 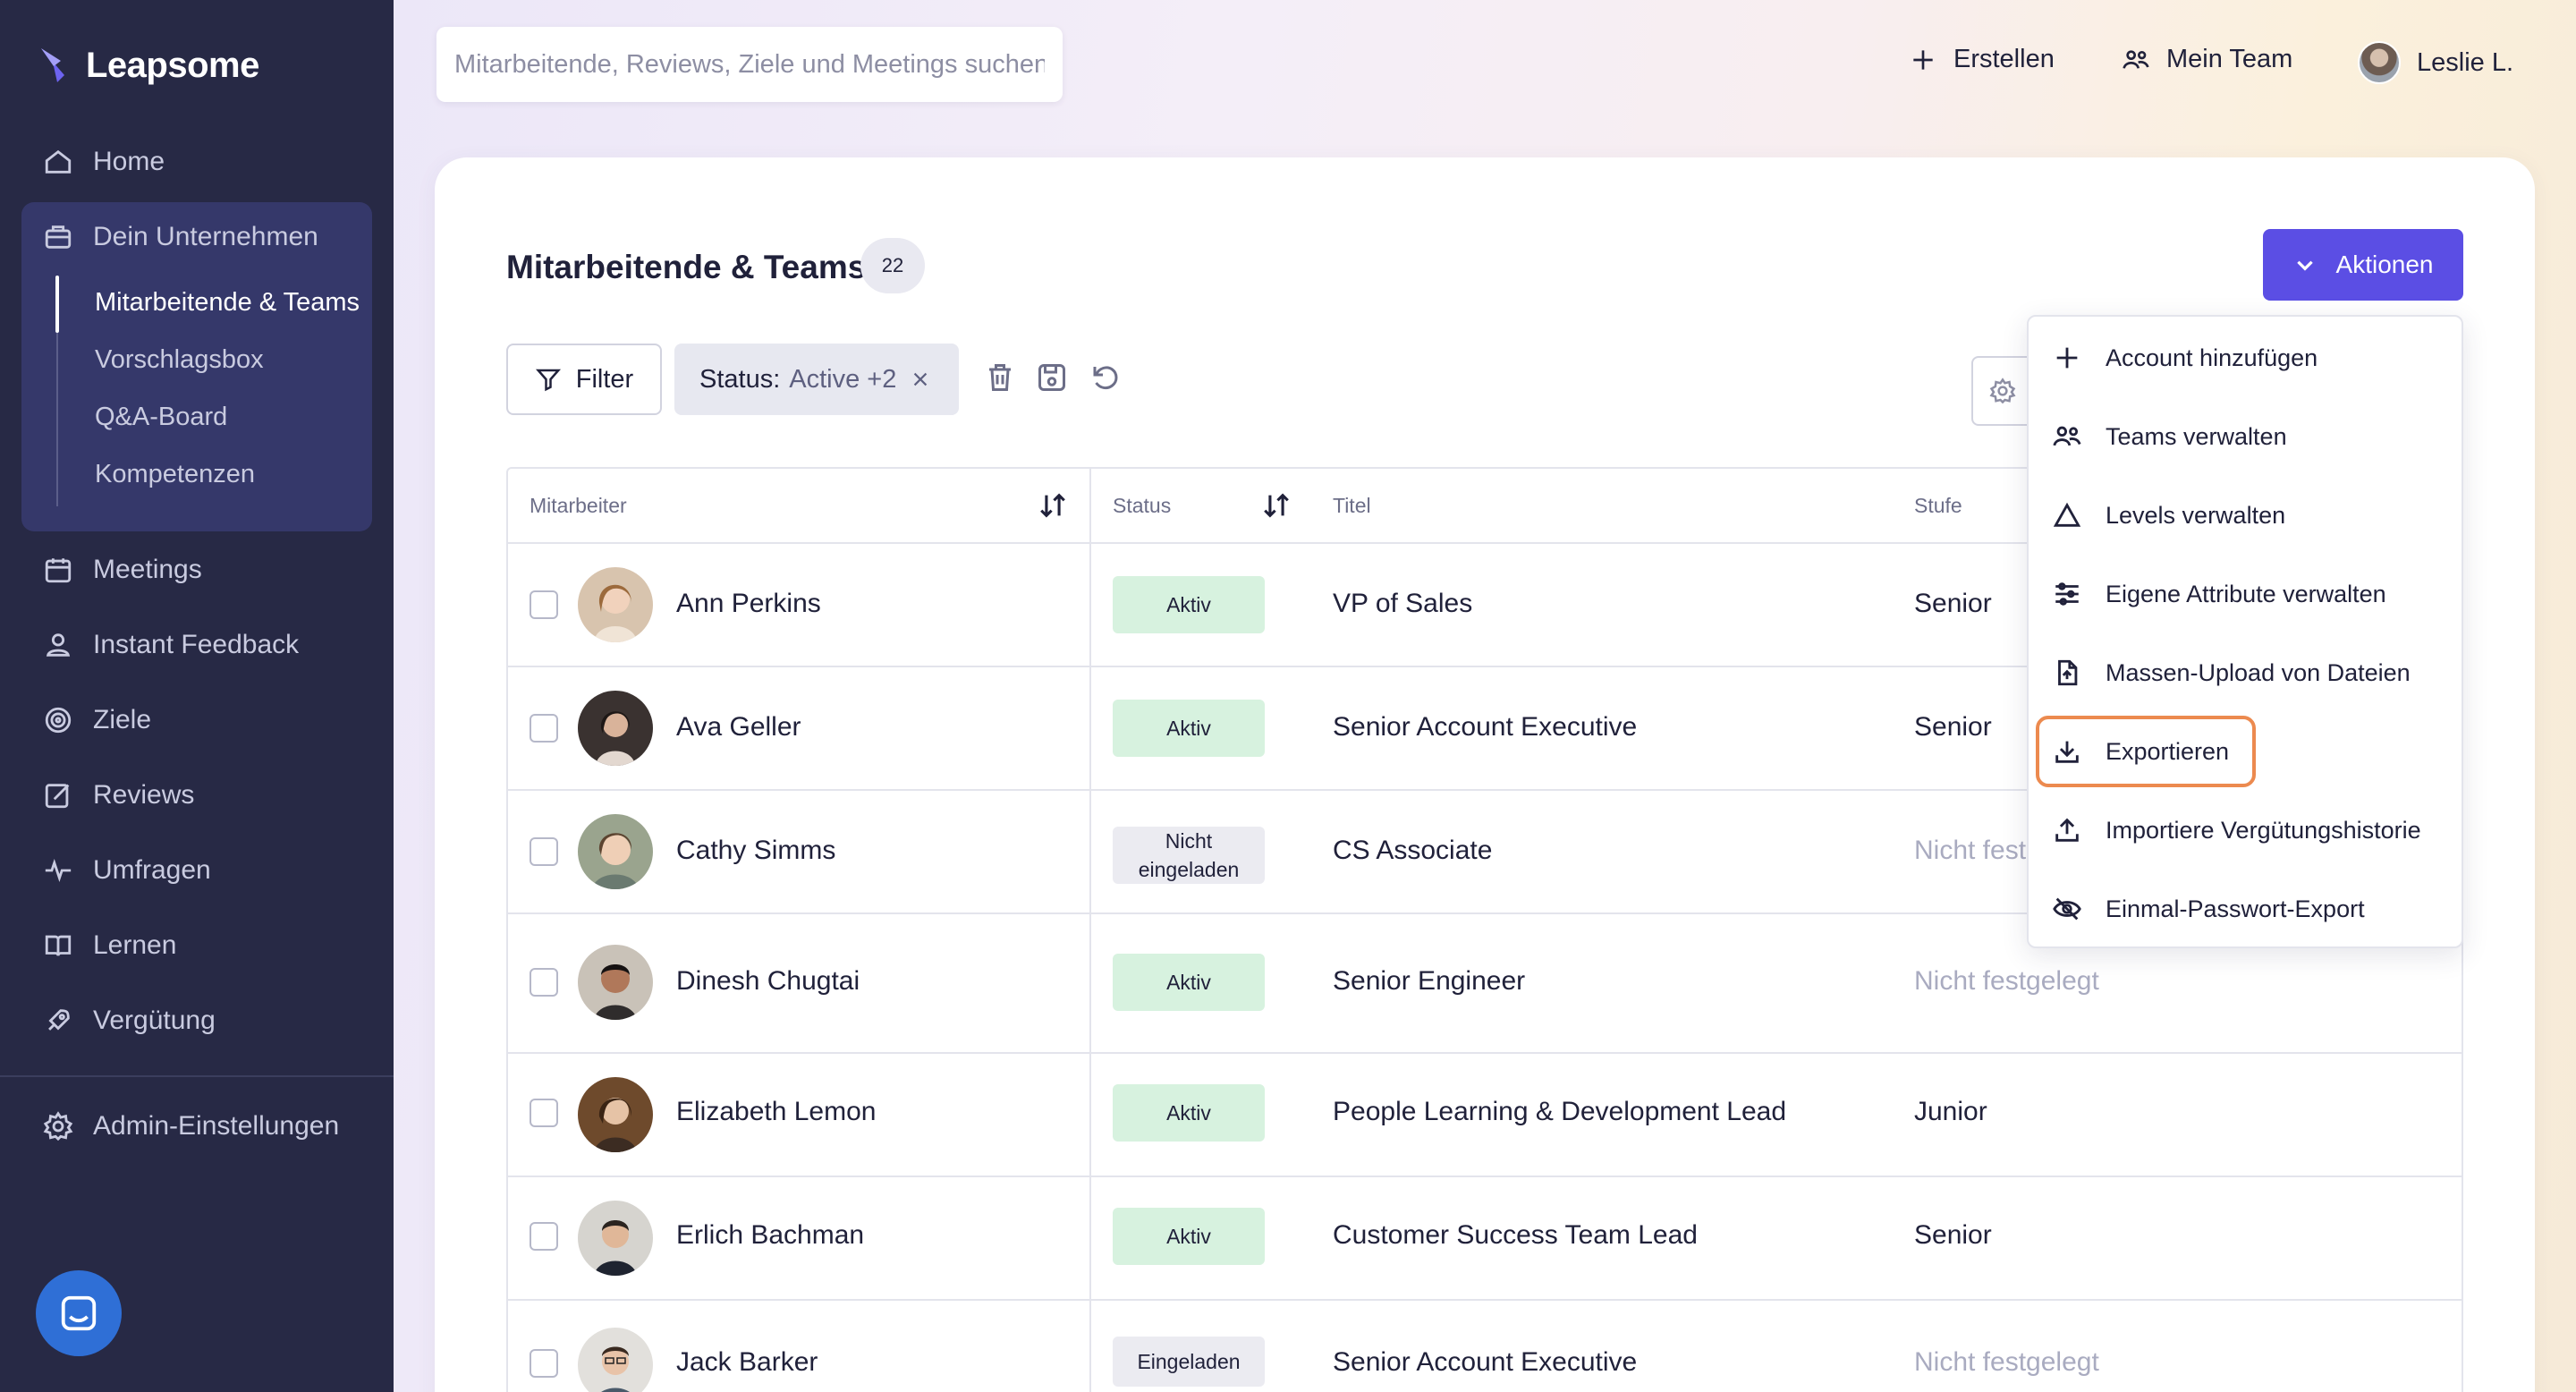 I want to click on employee-level: Senior, so click(x=1953, y=1235).